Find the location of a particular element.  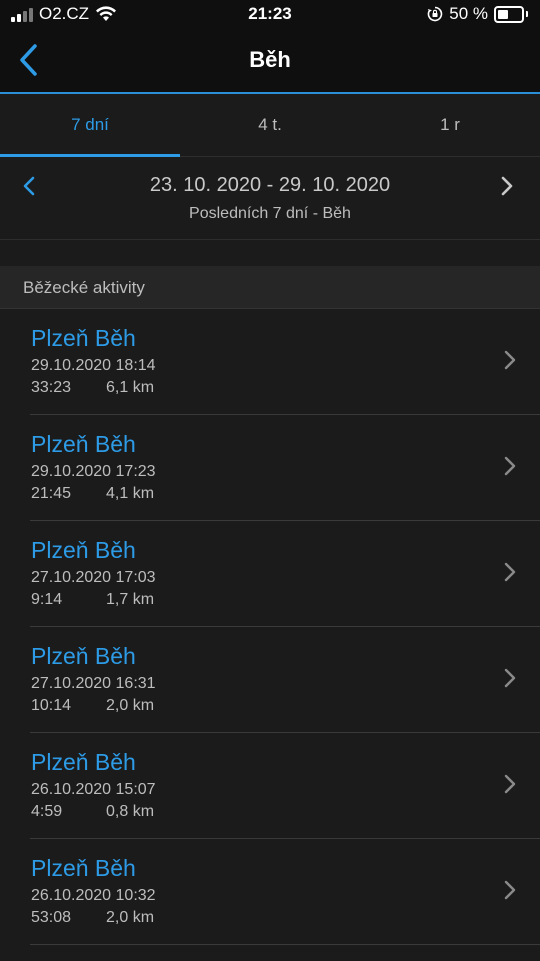

date-range-title: 23. 10. 2020 - 29. 10. 2020 is located at coordinates (270, 185).